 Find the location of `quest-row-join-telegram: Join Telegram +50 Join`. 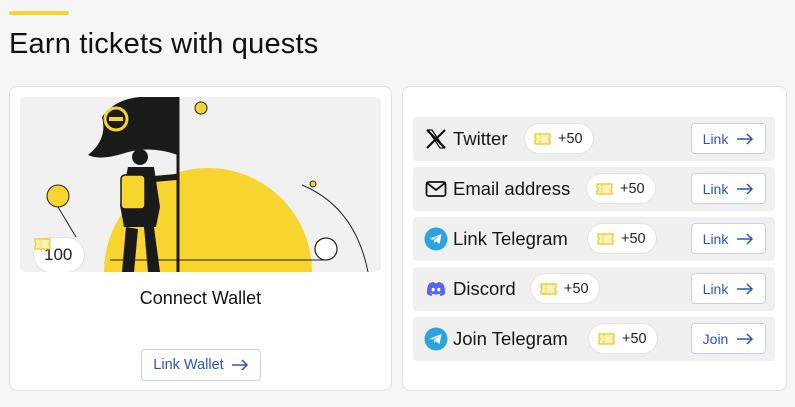

quest-row-join-telegram: Join Telegram +50 Join is located at coordinates (594, 339).